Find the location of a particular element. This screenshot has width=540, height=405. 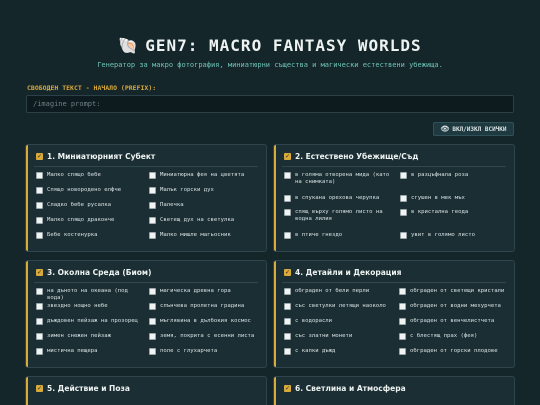

option-item: Светещ дух на светулка is located at coordinates (205, 220).